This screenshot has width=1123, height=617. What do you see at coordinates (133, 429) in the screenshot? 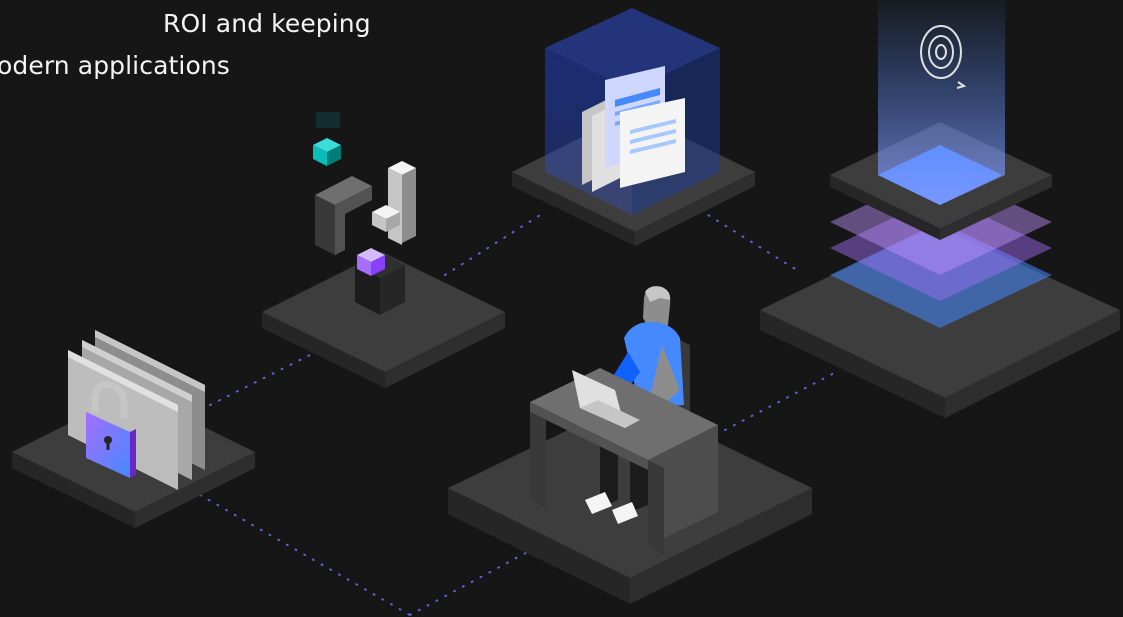
I see `platform-security` at bounding box center [133, 429].